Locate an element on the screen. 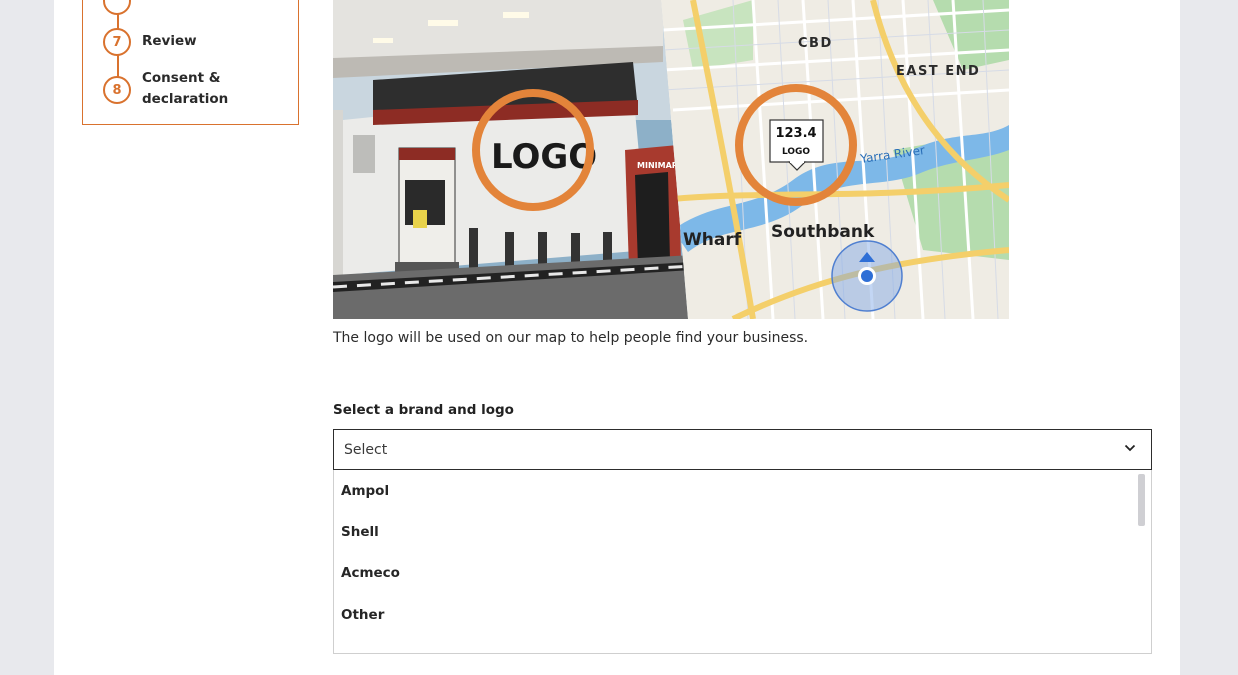 The width and height of the screenshot is (1238, 675). map-label-southbank: Southbank is located at coordinates (823, 232).